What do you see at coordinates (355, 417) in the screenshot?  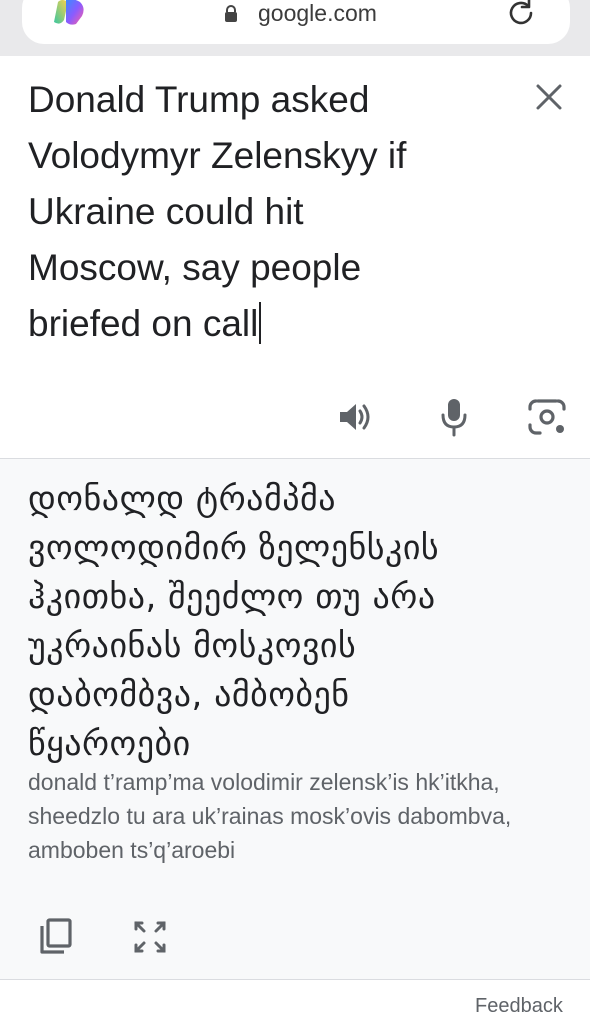 I see `speaker-icon` at bounding box center [355, 417].